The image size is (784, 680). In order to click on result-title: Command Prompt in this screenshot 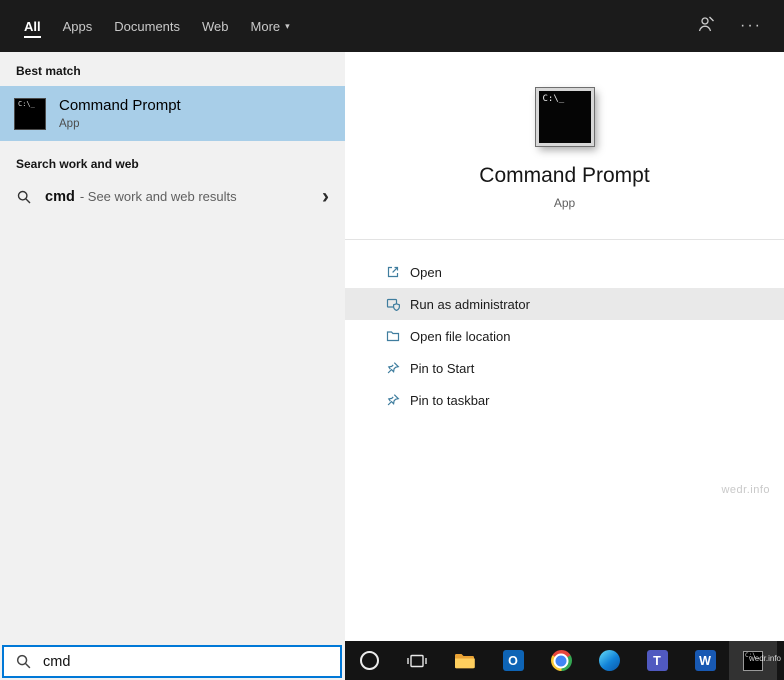, I will do `click(120, 105)`.